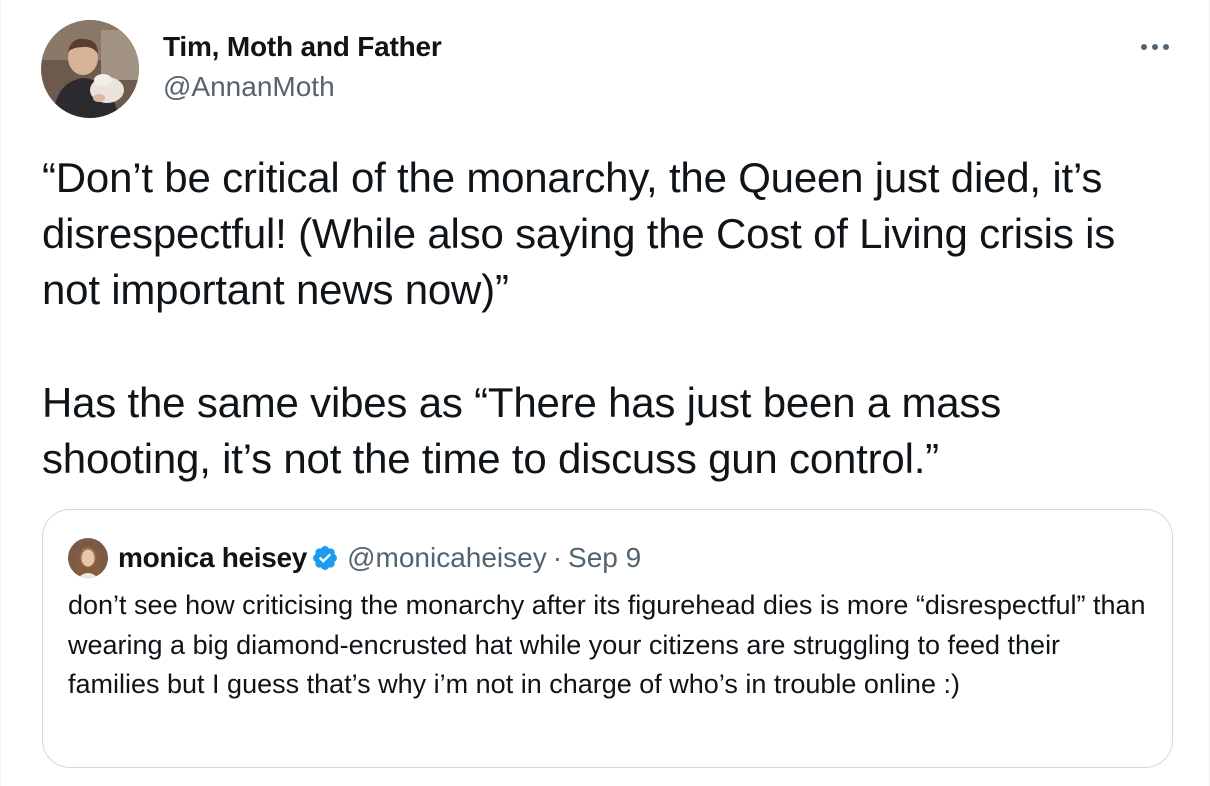 This screenshot has width=1210, height=786. What do you see at coordinates (88, 558) in the screenshot?
I see `quoted-author-avatar` at bounding box center [88, 558].